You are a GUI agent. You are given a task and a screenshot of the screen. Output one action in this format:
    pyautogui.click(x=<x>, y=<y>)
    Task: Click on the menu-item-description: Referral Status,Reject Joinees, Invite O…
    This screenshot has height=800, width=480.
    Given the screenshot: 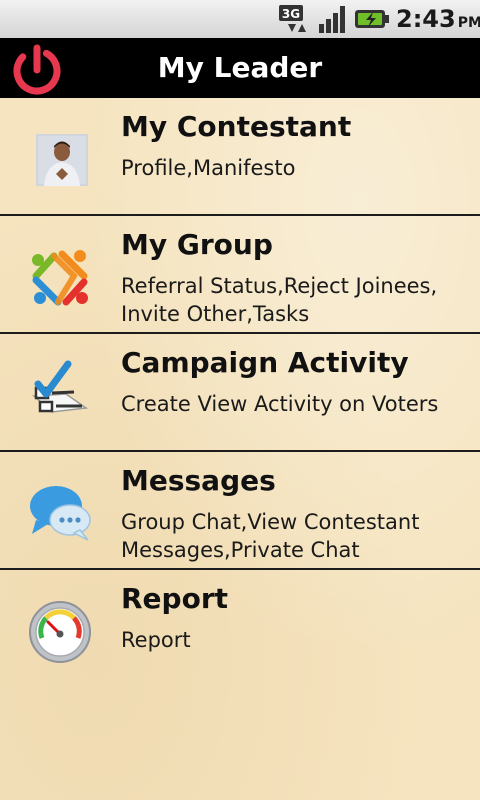 What is the action you would take?
    pyautogui.click(x=279, y=300)
    